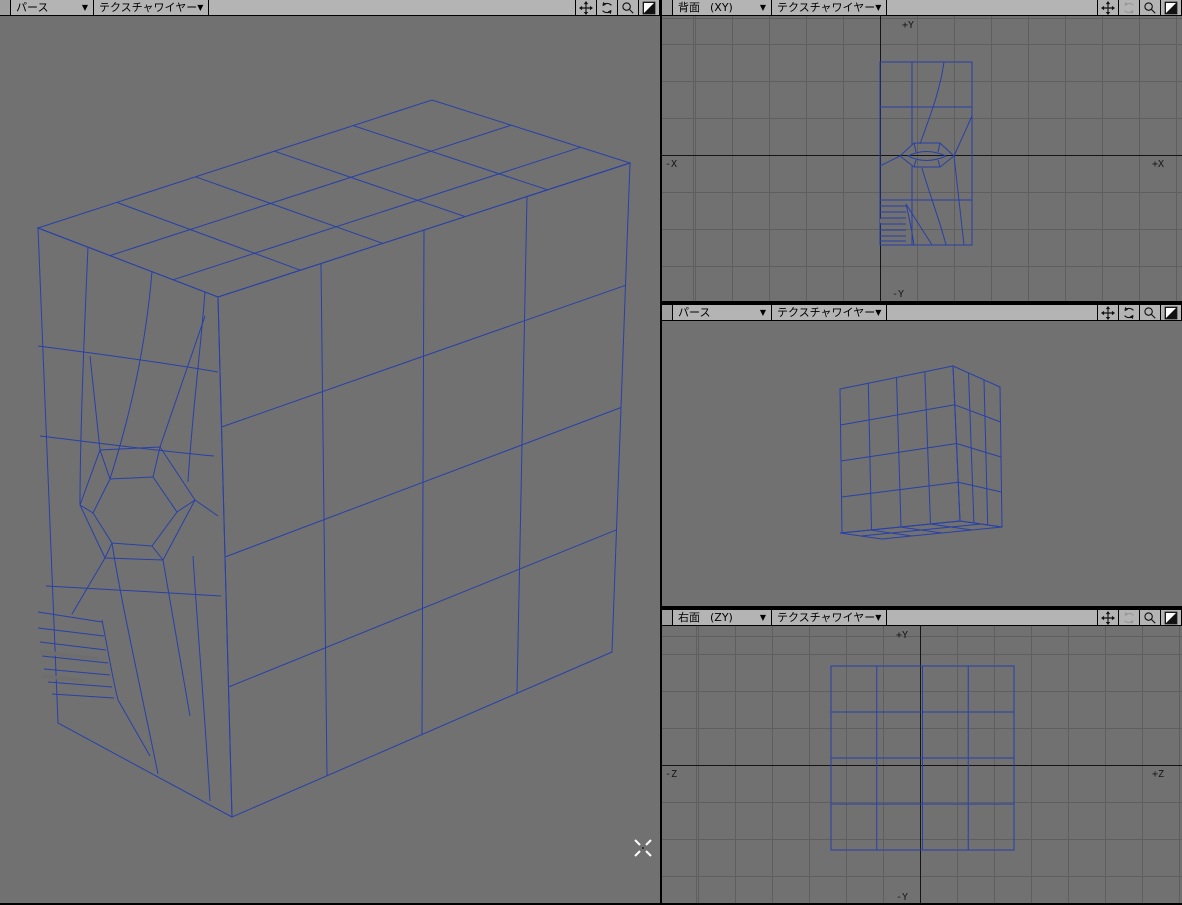 The image size is (1182, 905). Describe the element at coordinates (1158, 164) in the screenshot. I see `axis-label-right: +X` at that location.